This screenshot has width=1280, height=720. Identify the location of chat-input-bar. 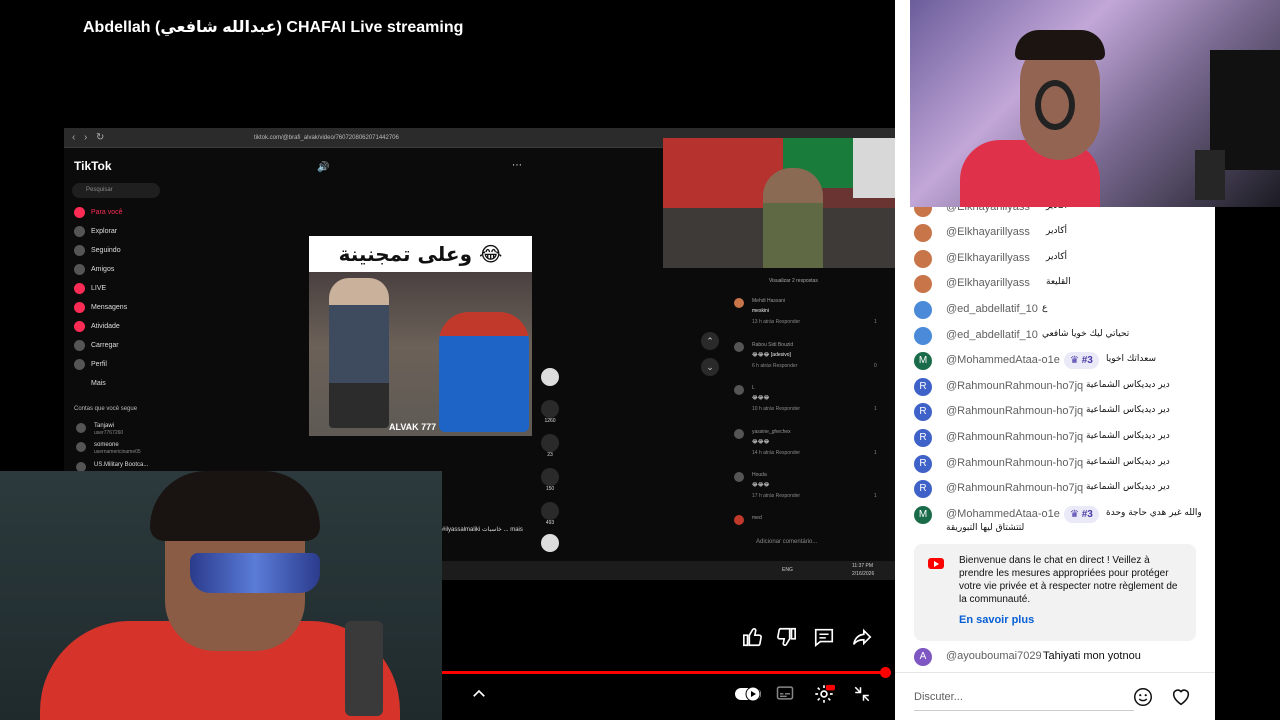
(1055, 696).